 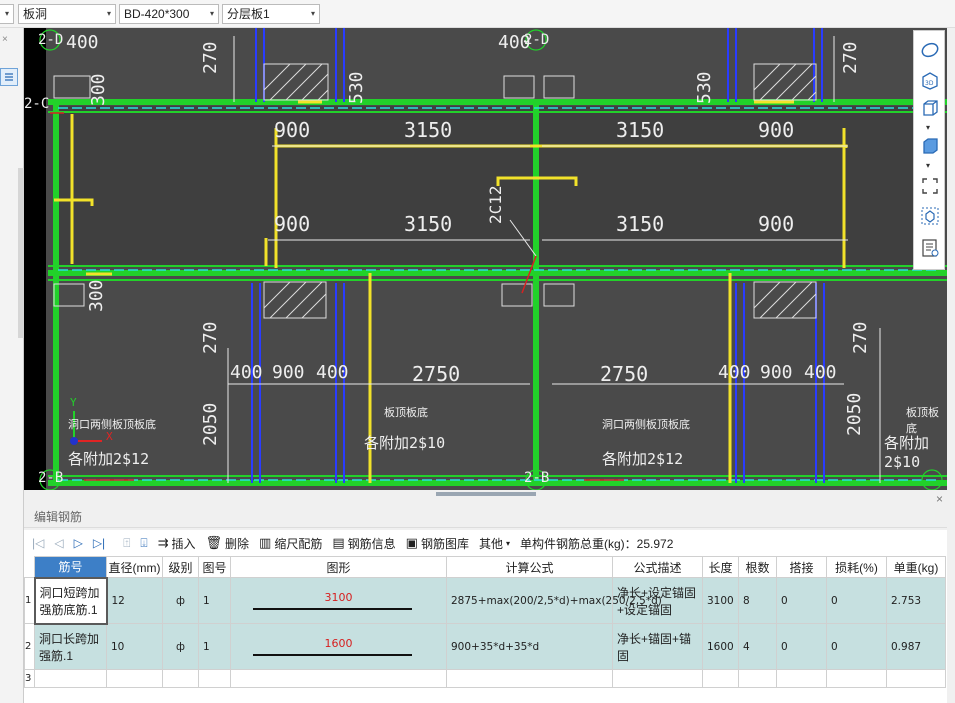 What do you see at coordinates (7, 14) in the screenshot?
I see `left-combo-tail: ▾` at bounding box center [7, 14].